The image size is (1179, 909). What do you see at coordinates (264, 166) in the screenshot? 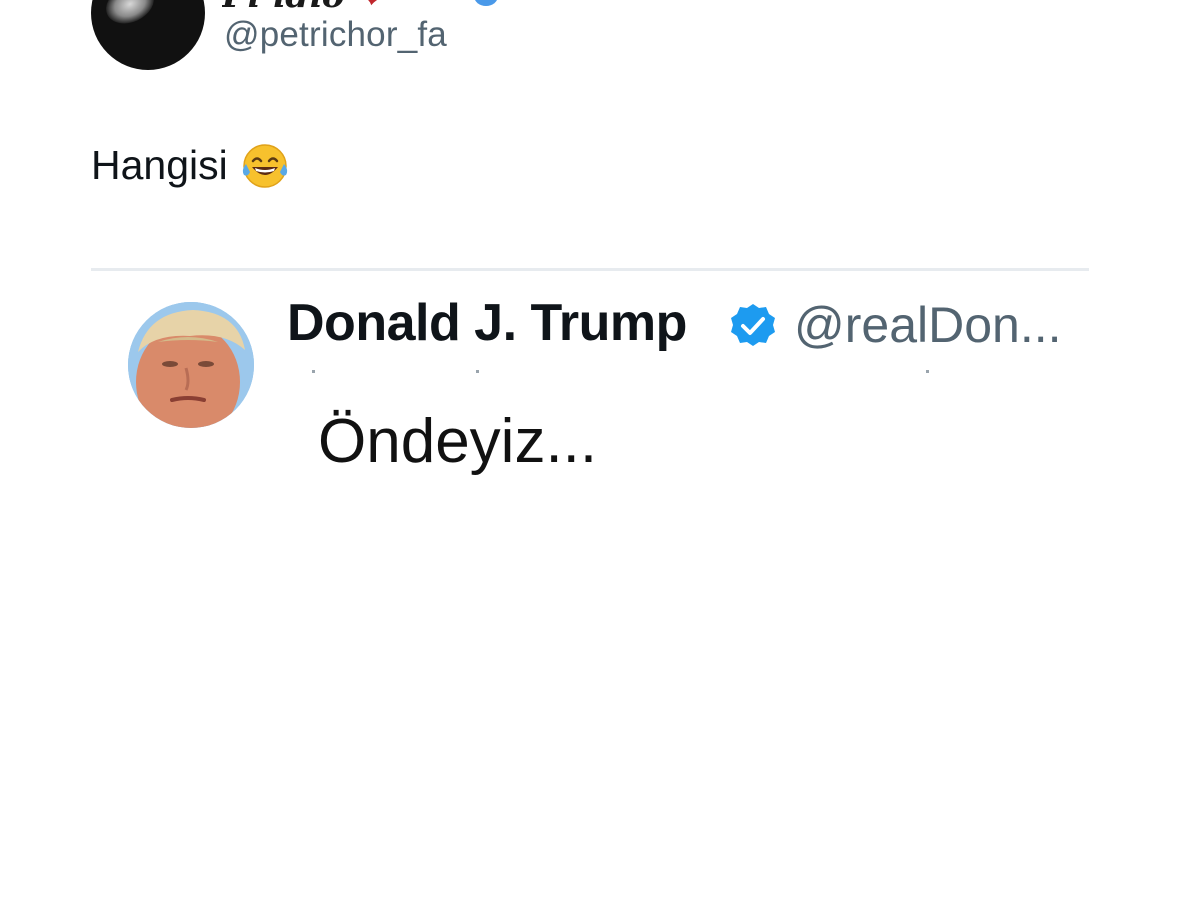
I see `face-with-tears-of-joy-icon` at bounding box center [264, 166].